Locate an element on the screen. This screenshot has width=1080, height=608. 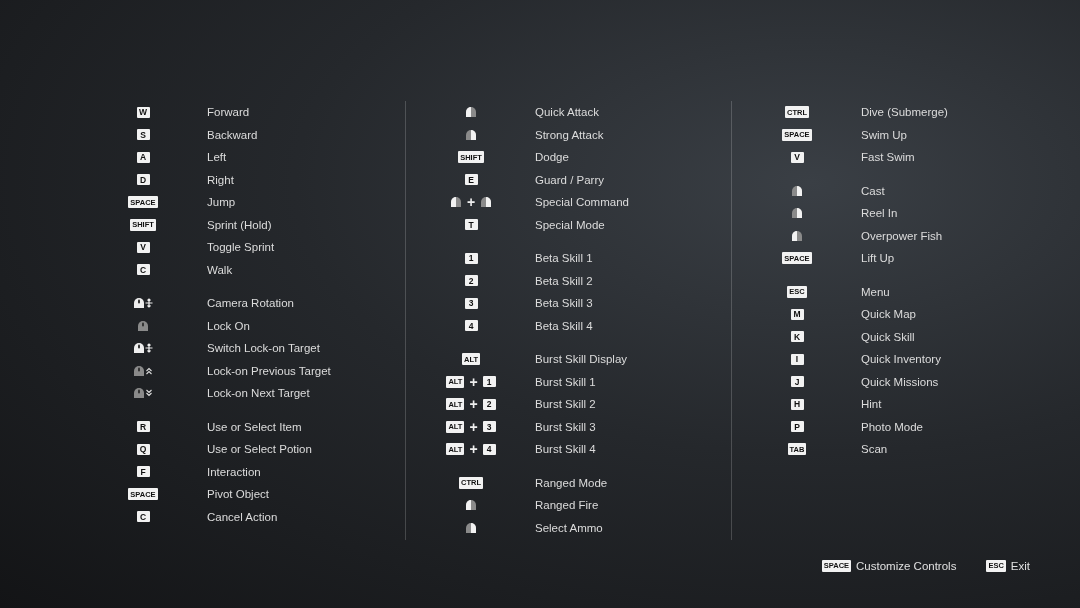
action-label: Menu is located at coordinates (875, 291).